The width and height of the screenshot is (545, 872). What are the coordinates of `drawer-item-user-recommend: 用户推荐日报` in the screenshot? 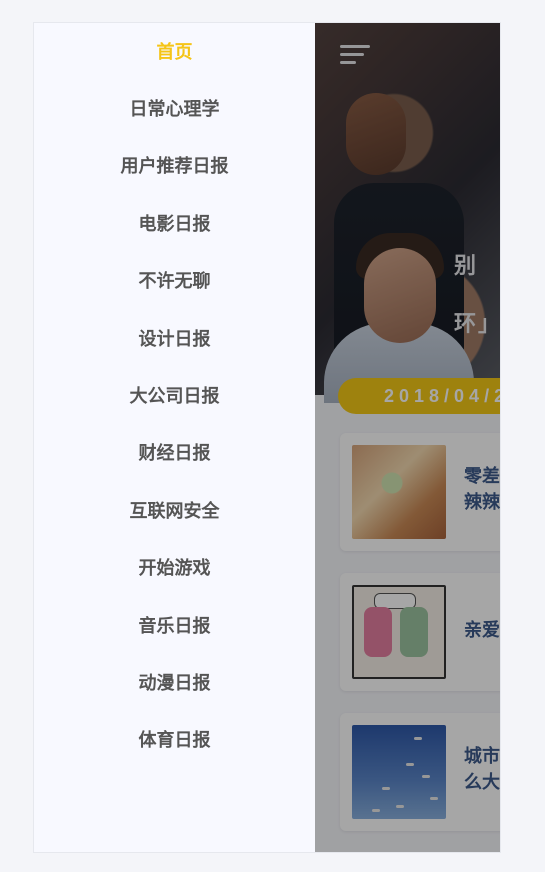 It's located at (174, 166).